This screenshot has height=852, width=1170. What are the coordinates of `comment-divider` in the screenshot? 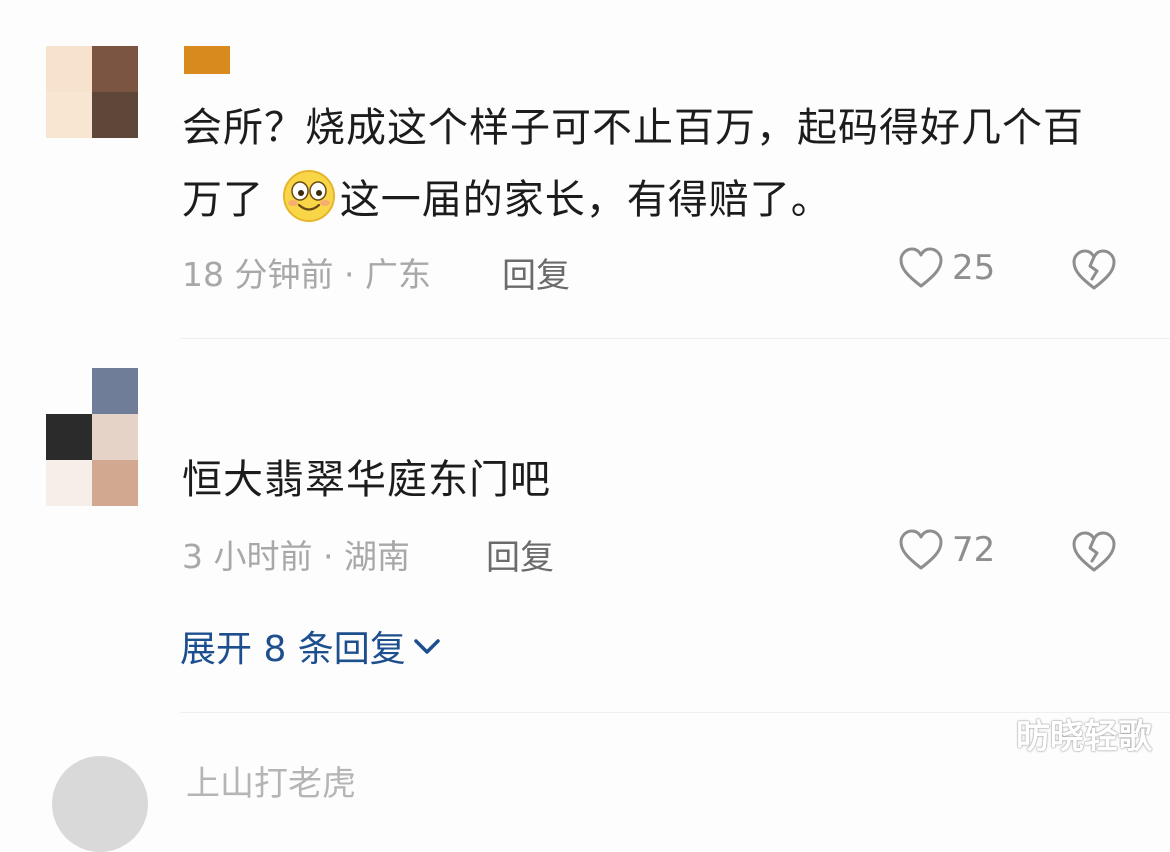 It's located at (675, 338).